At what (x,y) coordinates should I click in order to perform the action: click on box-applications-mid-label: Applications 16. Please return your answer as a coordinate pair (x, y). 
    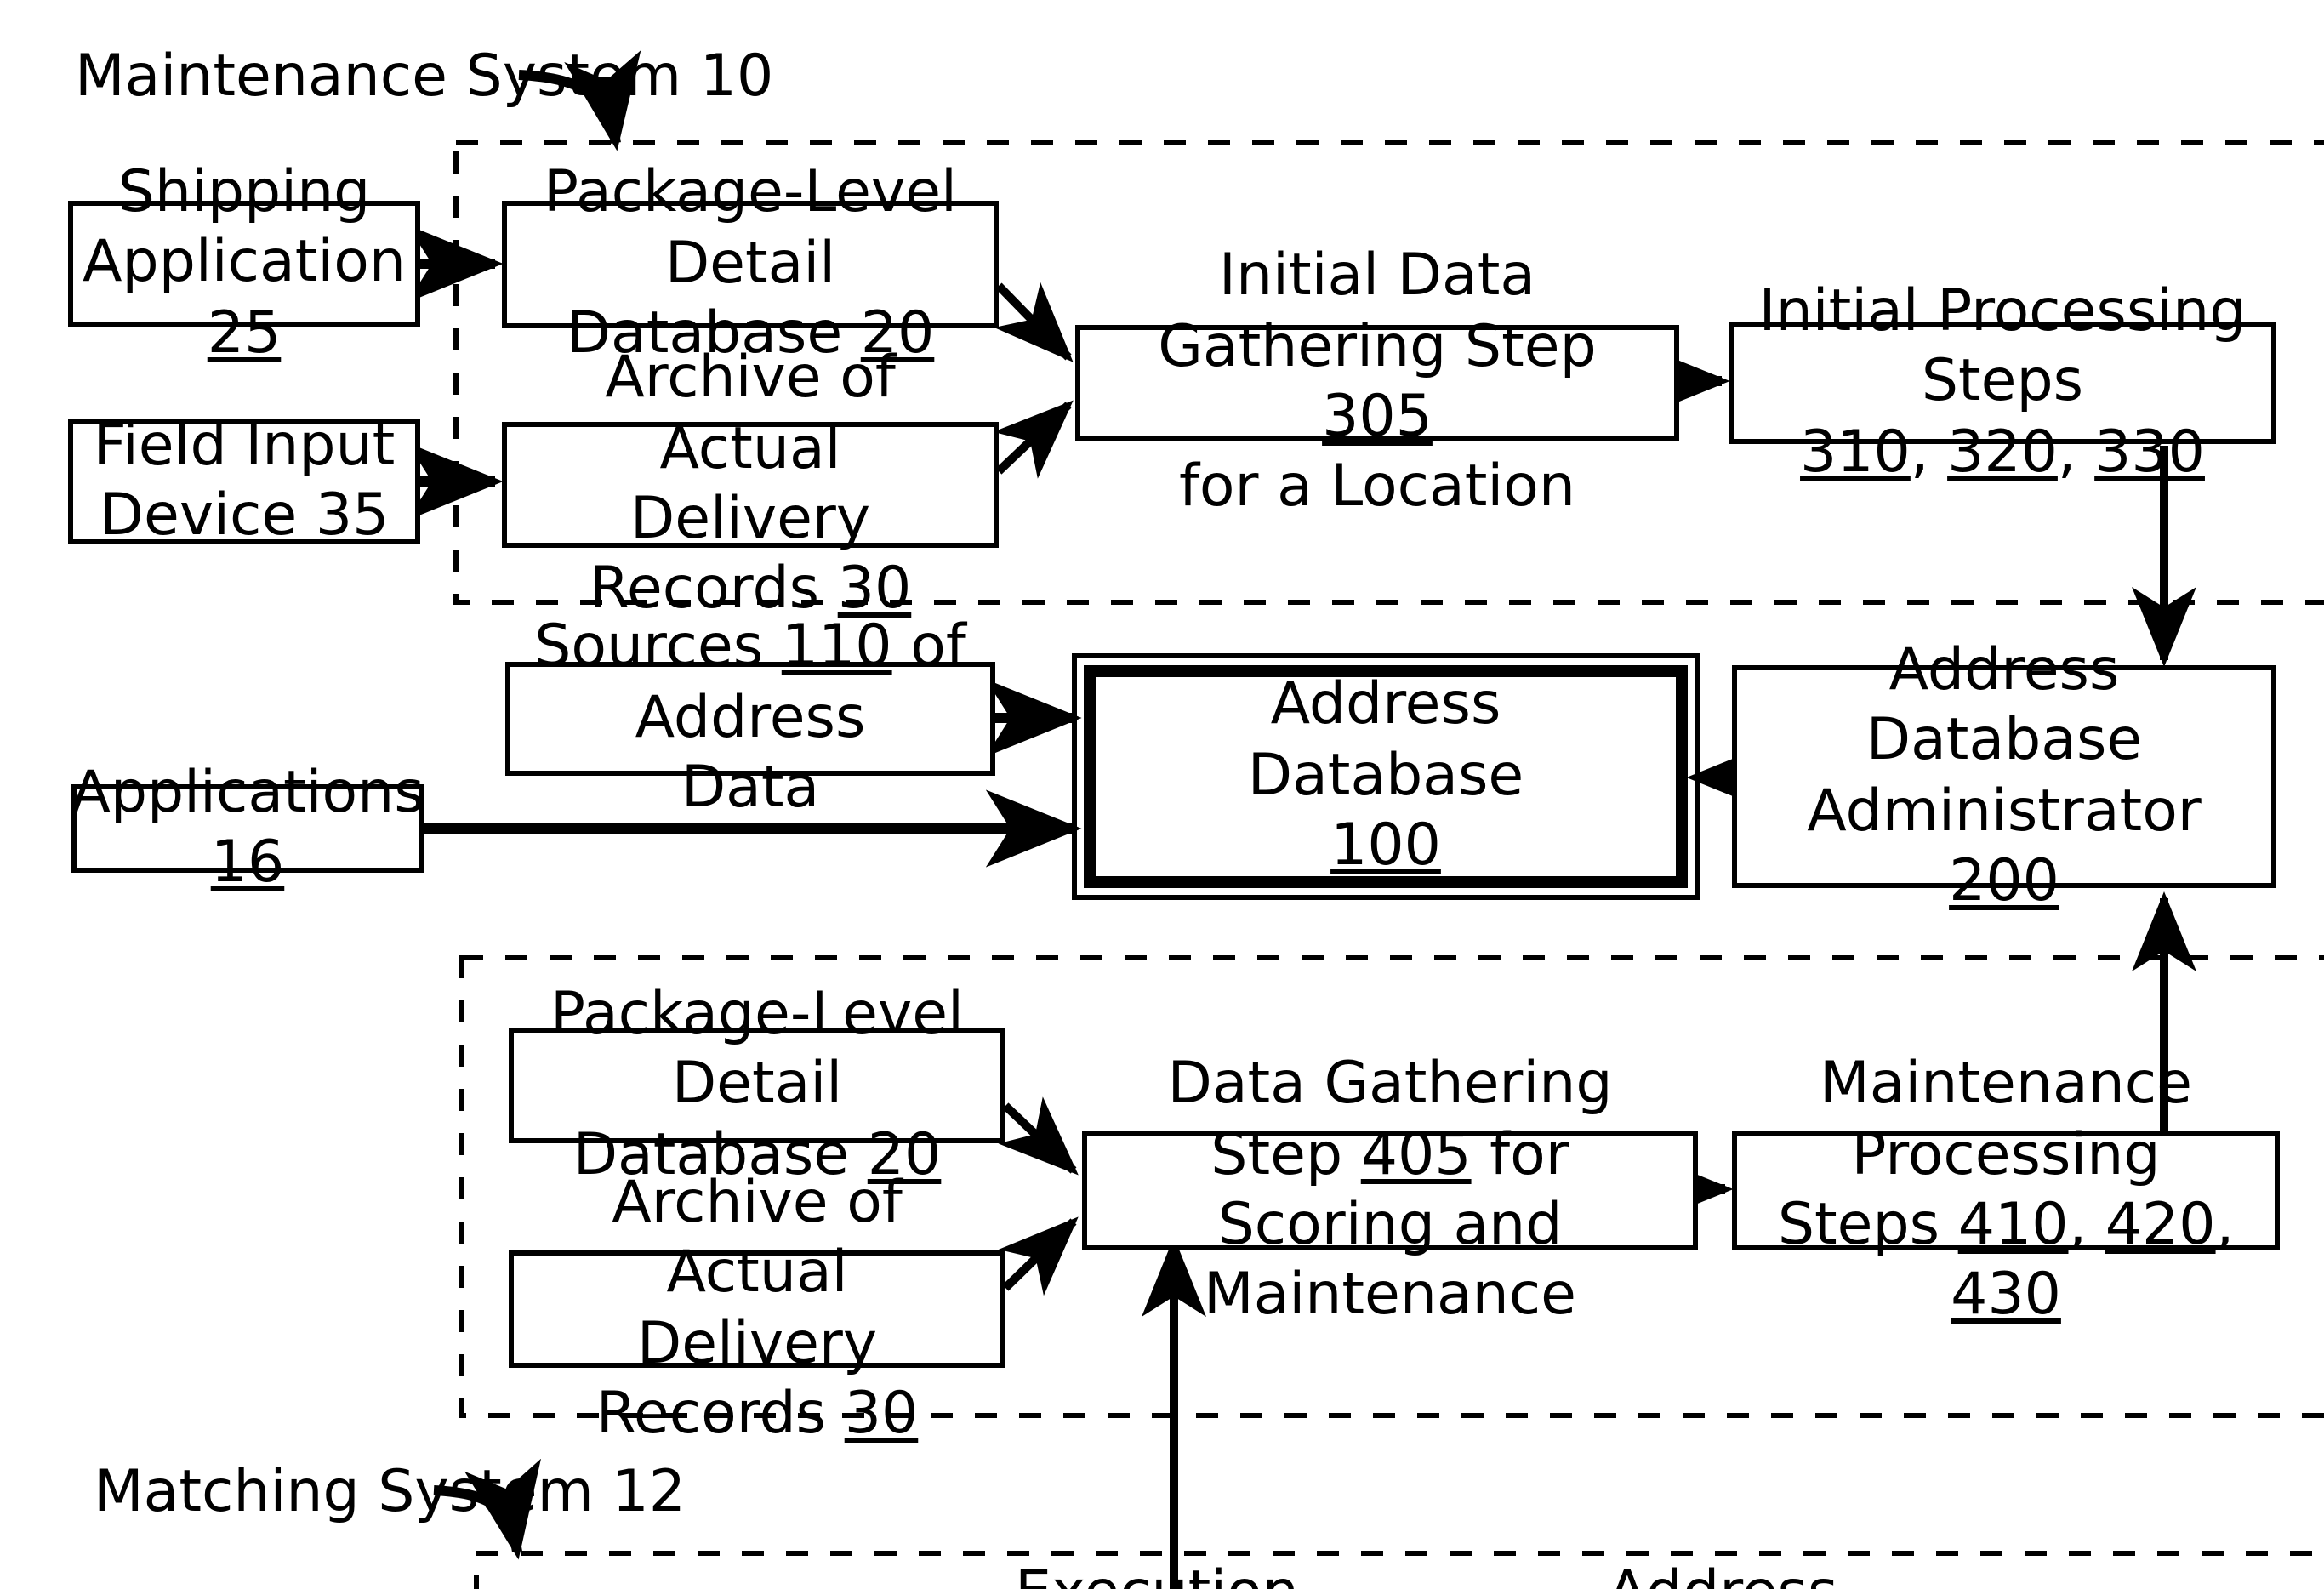
    Looking at the image, I should click on (247, 827).